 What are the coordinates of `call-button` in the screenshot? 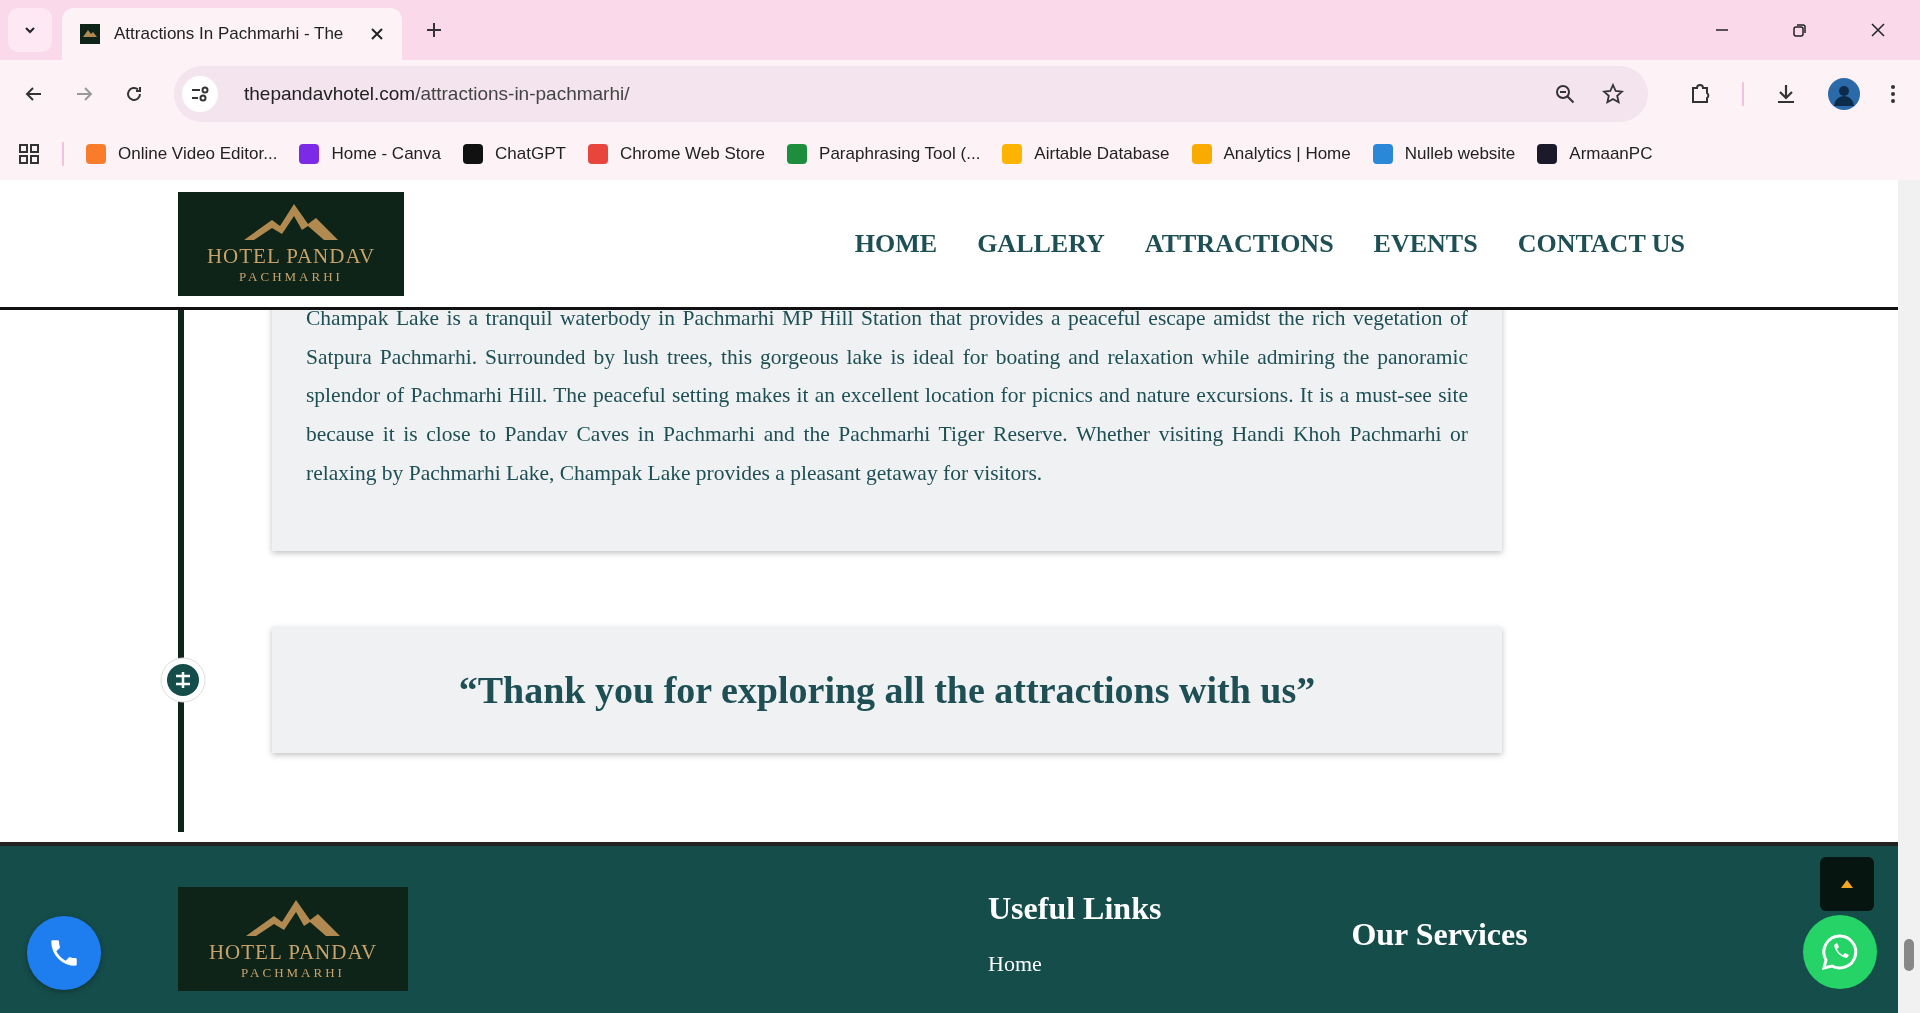 It's located at (64, 953).